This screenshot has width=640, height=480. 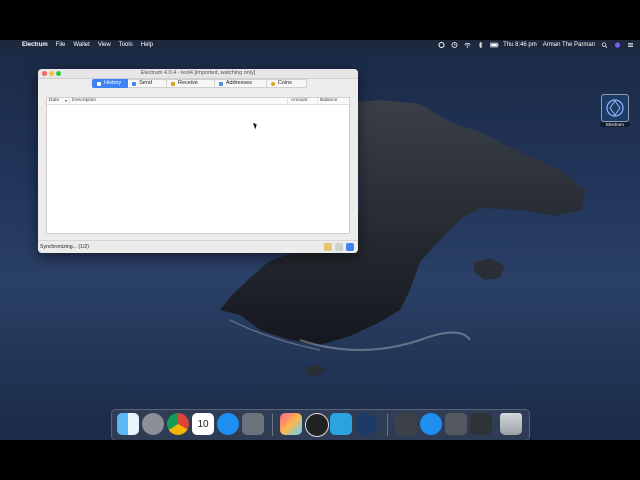 I want to click on tab-label: Receive, so click(x=187, y=83).